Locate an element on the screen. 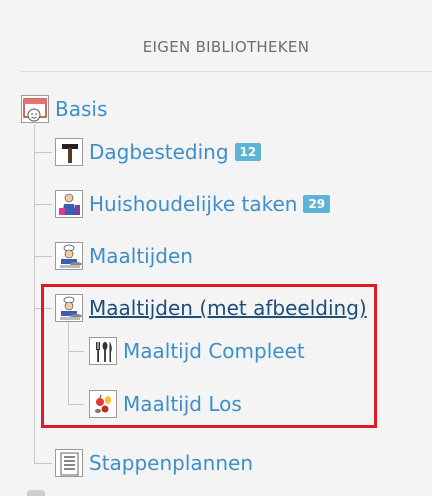 Image resolution: width=432 pixels, height=496 pixels. list-icon is located at coordinates (69, 463).